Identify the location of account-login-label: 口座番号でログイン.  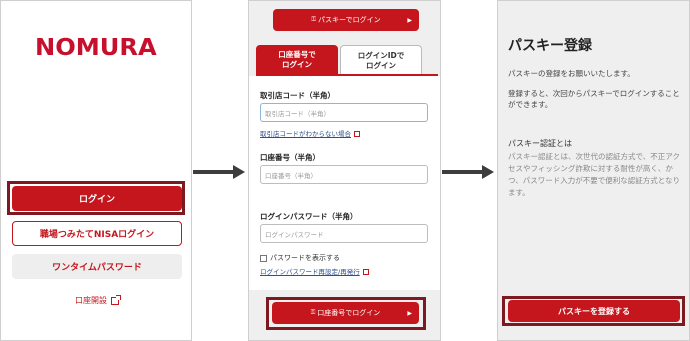
(349, 313).